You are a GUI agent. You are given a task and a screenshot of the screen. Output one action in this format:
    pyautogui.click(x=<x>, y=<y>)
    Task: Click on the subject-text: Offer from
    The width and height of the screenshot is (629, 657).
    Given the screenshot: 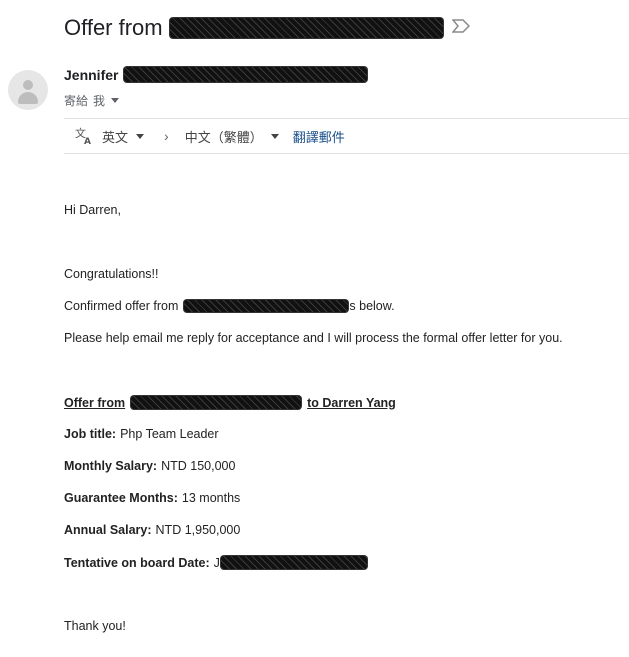 What is the action you would take?
    pyautogui.click(x=113, y=27)
    